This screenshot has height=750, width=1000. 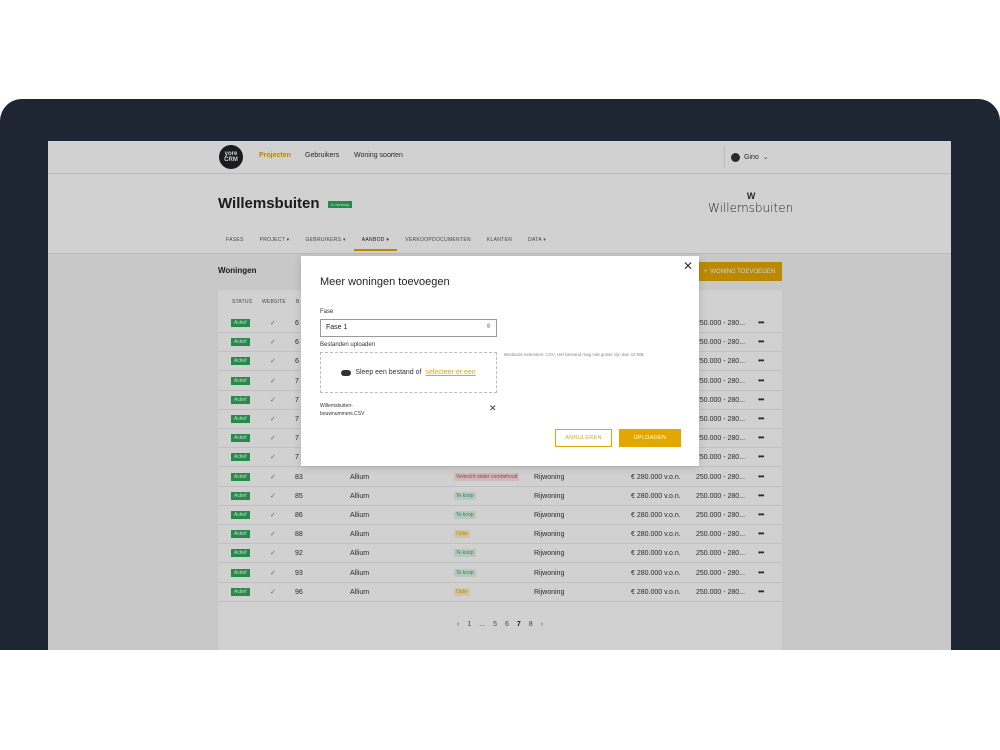 What do you see at coordinates (327, 312) in the screenshot?
I see `fase-label: Fase` at bounding box center [327, 312].